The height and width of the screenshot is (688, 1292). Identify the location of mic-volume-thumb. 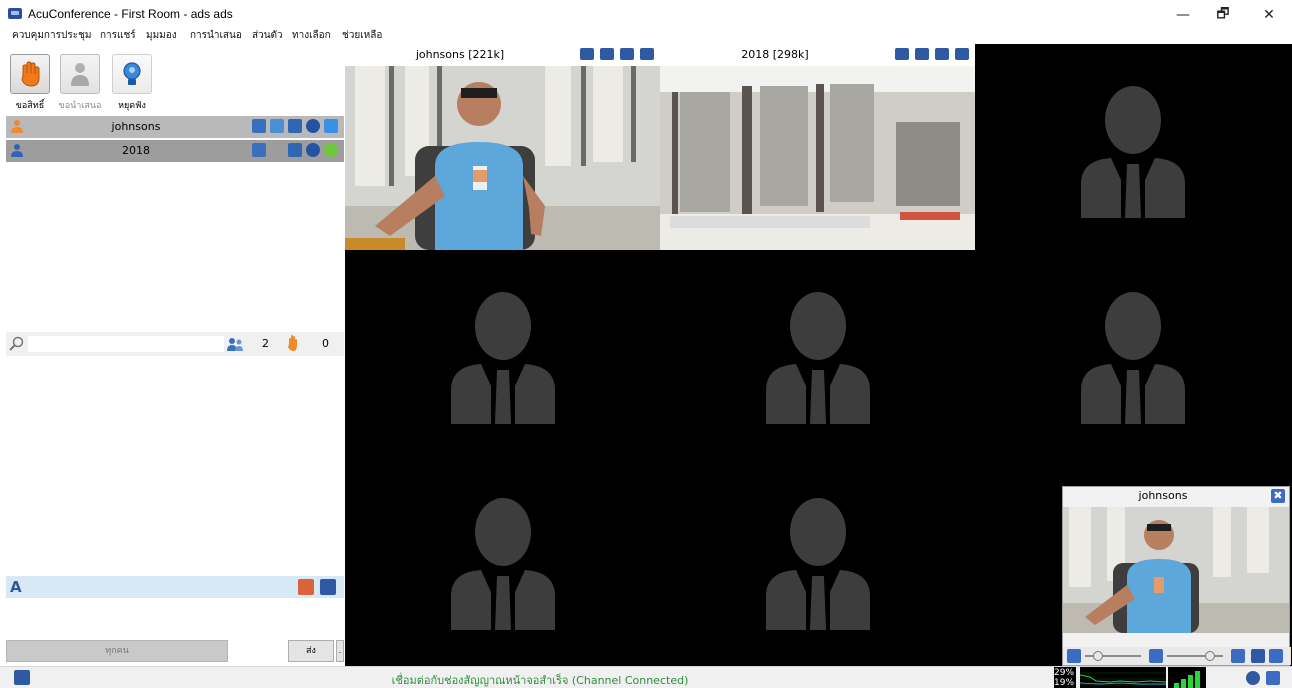
(1210, 656).